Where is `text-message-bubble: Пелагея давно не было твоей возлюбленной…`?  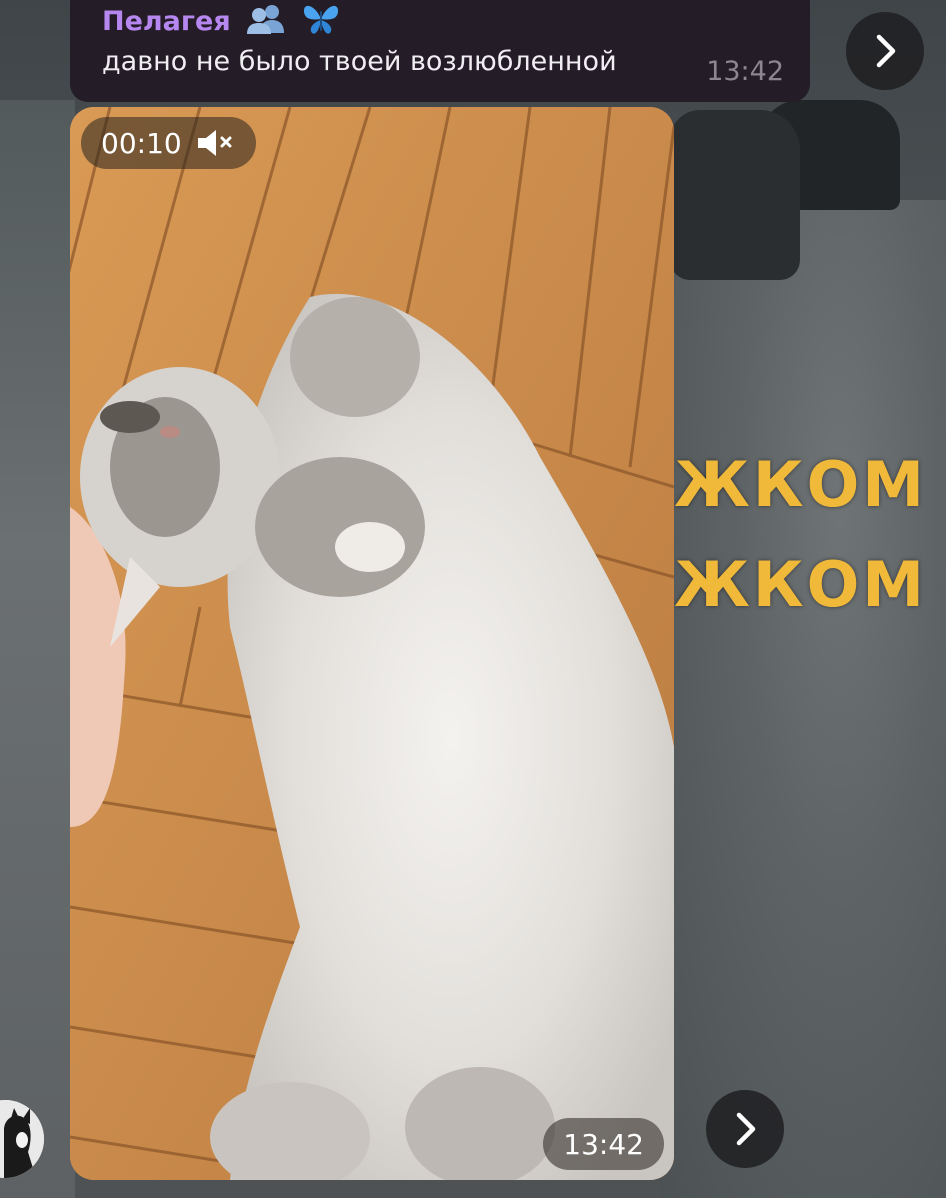 text-message-bubble: Пелагея давно не было твоей возлюбленной… is located at coordinates (440, 51).